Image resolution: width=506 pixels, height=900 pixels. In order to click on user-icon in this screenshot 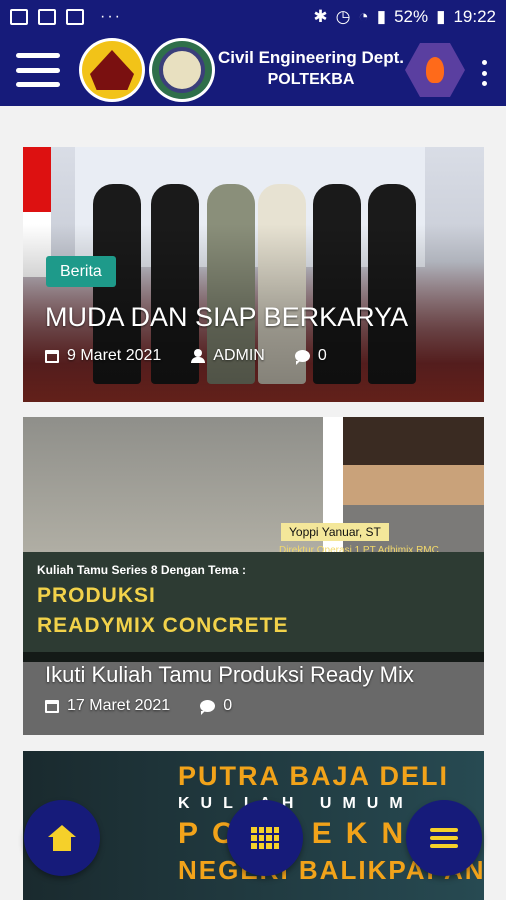, I will do `click(198, 356)`.